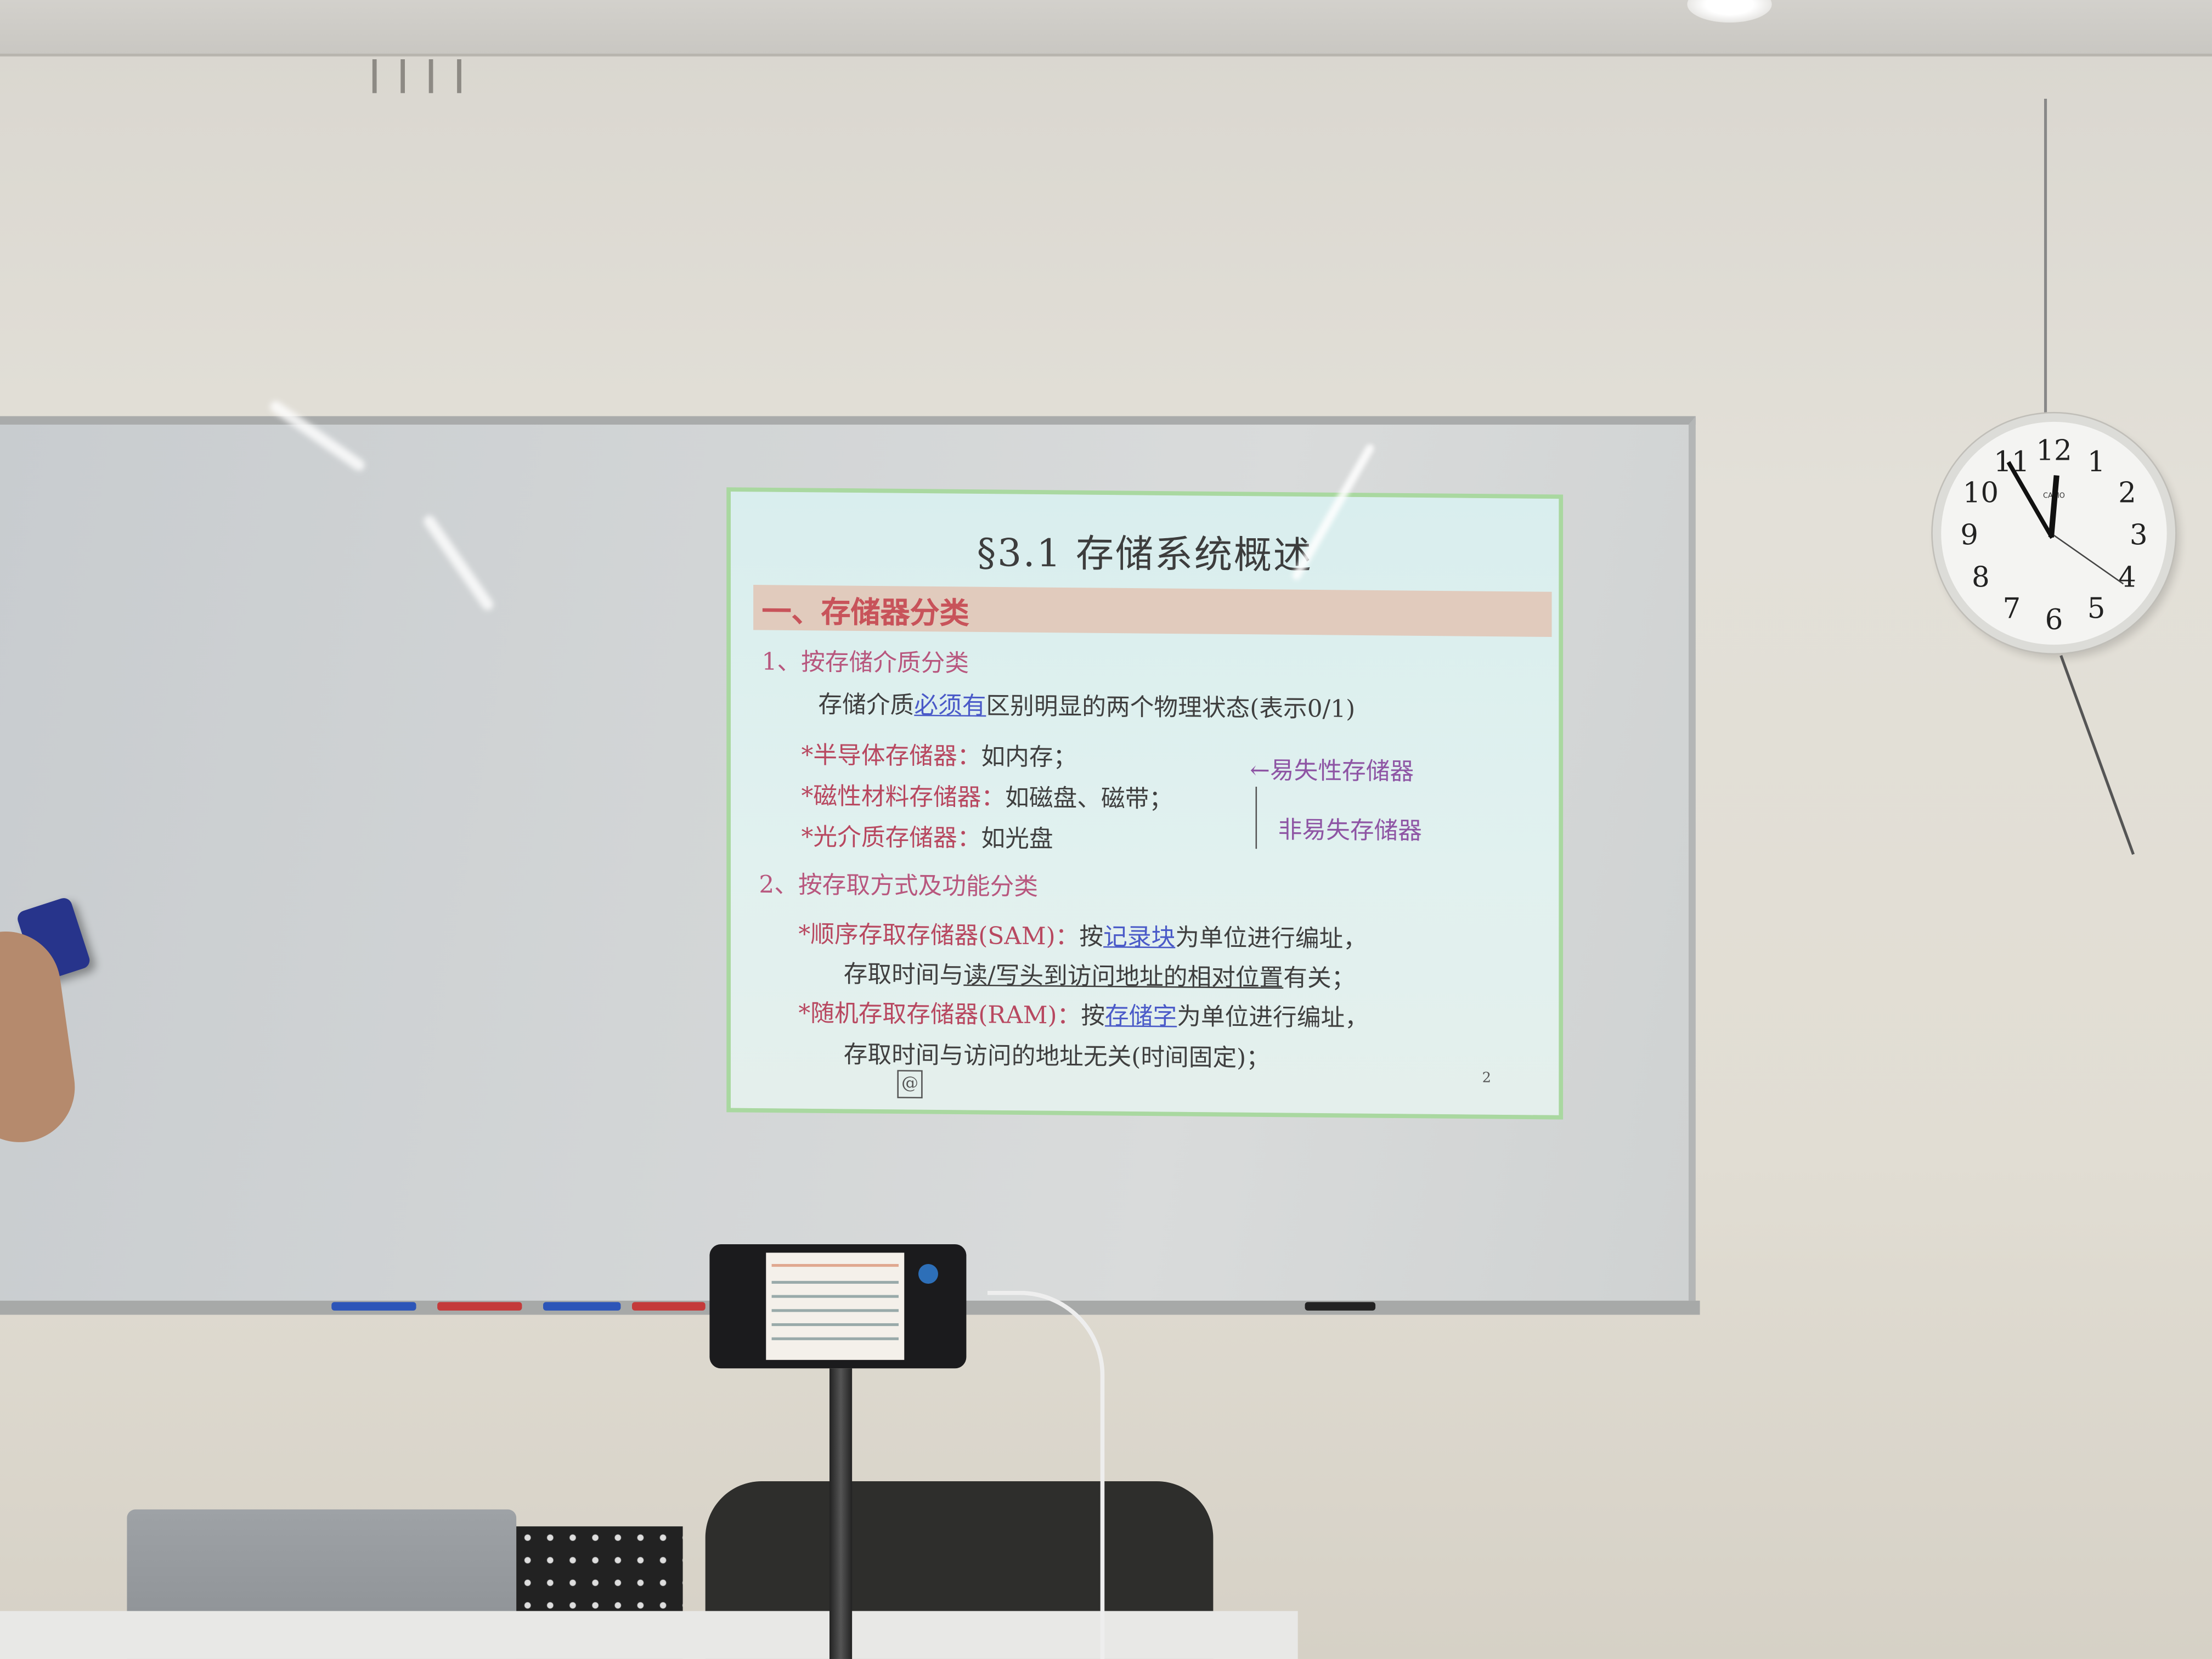 The height and width of the screenshot is (1659, 2212). What do you see at coordinates (865, 612) in the screenshot?
I see `section-heading: 一、存储器分类` at bounding box center [865, 612].